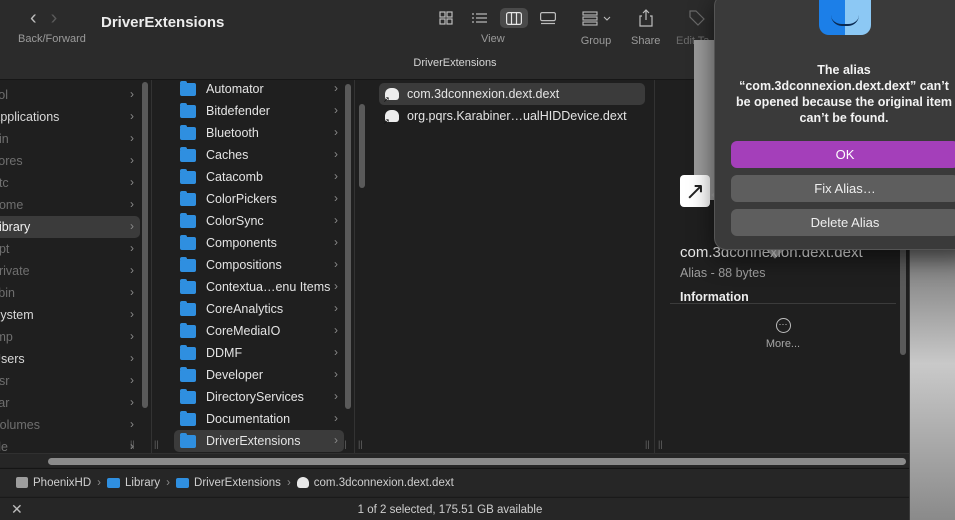 The image size is (955, 520). Describe the element at coordinates (54, 18) in the screenshot. I see `forward-icon: ›` at that location.